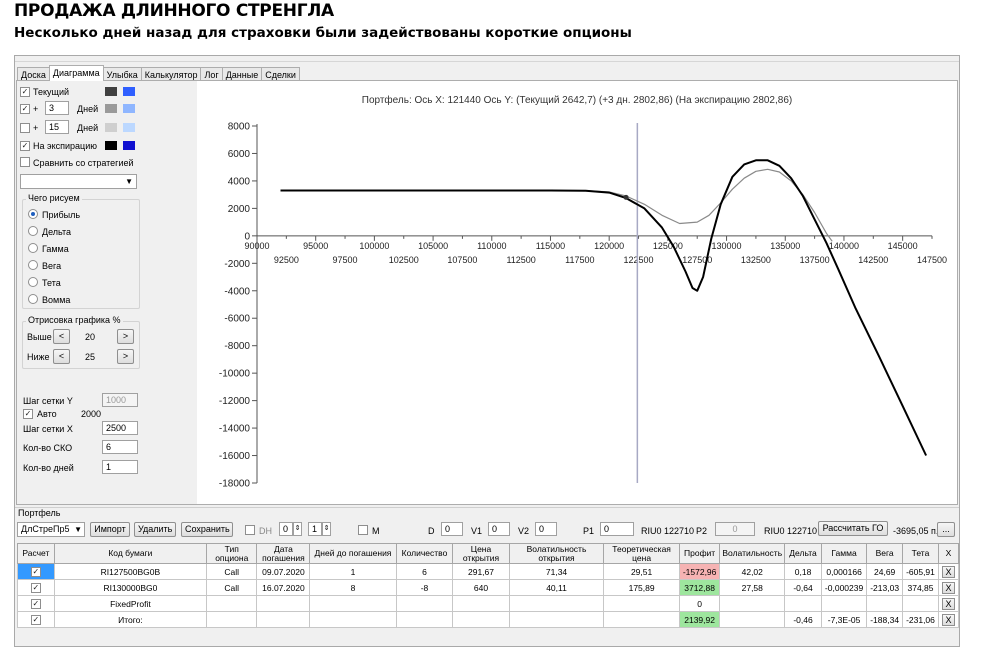  What do you see at coordinates (33, 232) in the screenshot?
I see `radio-delta` at bounding box center [33, 232].